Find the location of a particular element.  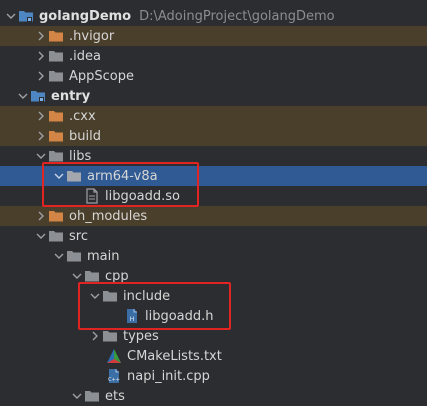

tree-label-ets: ets is located at coordinates (115, 396).